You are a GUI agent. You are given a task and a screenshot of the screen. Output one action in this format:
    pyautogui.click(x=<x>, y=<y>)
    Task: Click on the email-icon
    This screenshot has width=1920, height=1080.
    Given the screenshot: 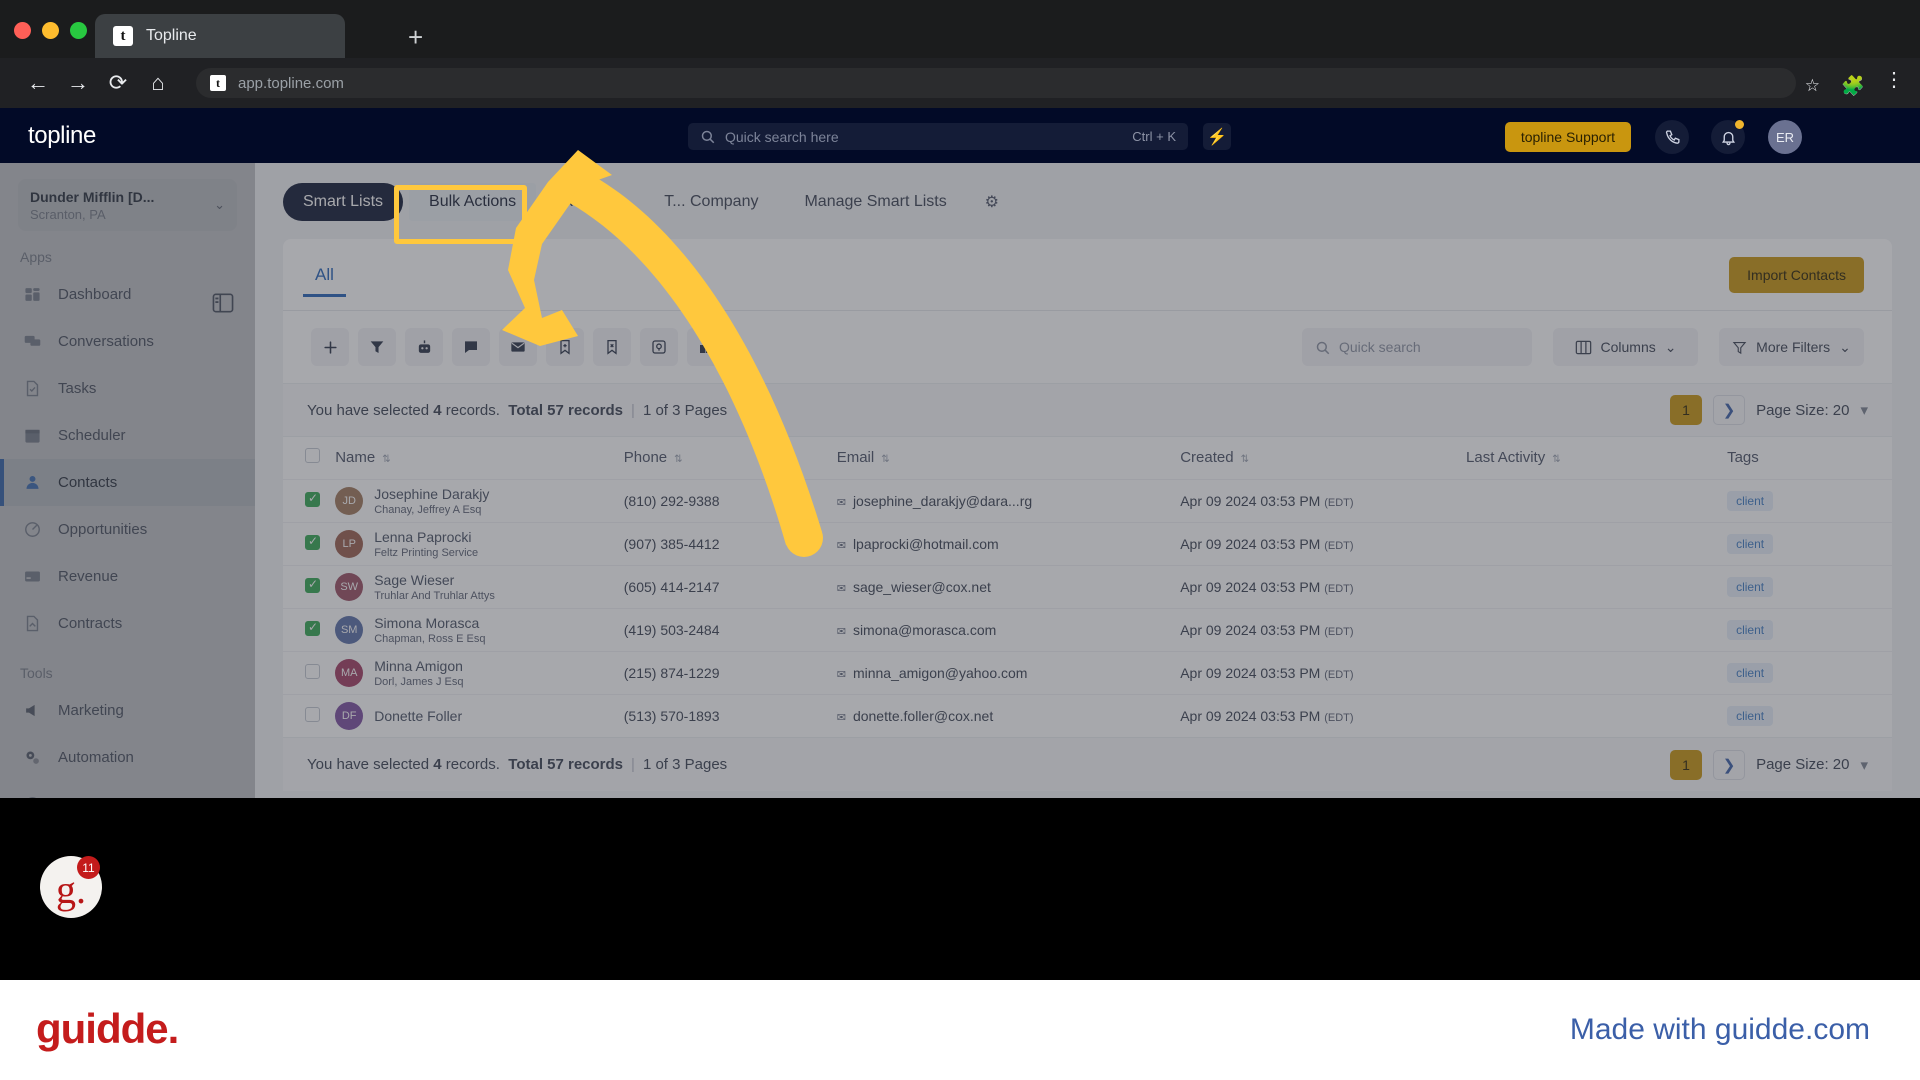 What is the action you would take?
    pyautogui.click(x=518, y=347)
    